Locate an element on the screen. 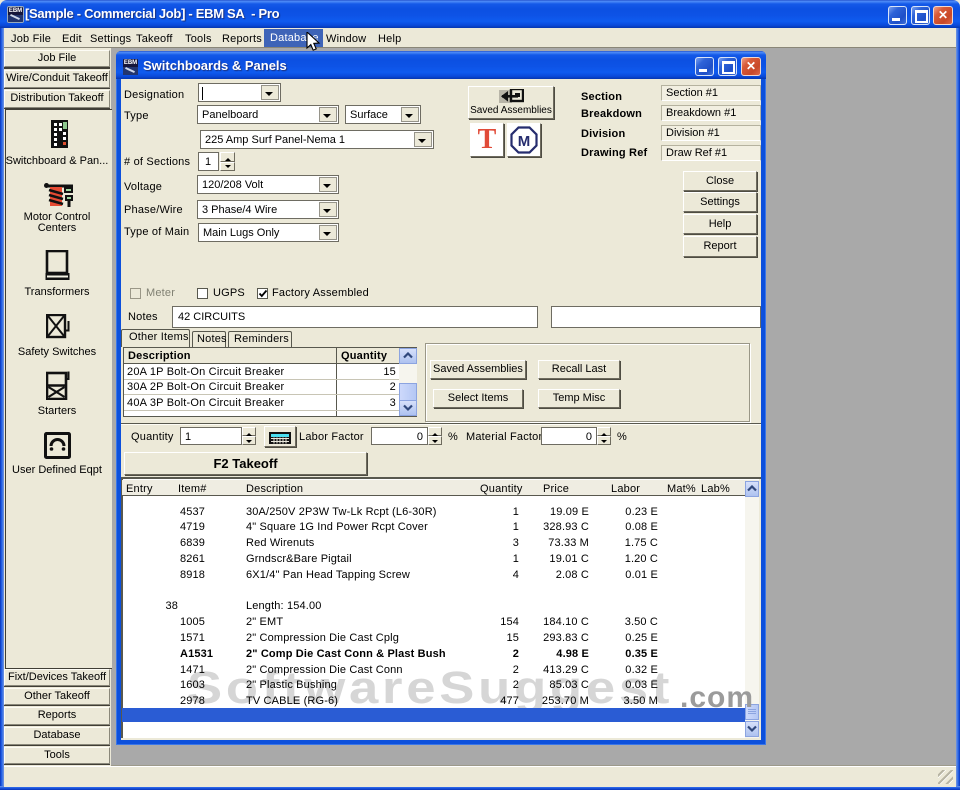 This screenshot has height=790, width=960. svg-text: M is located at coordinates (524, 141).